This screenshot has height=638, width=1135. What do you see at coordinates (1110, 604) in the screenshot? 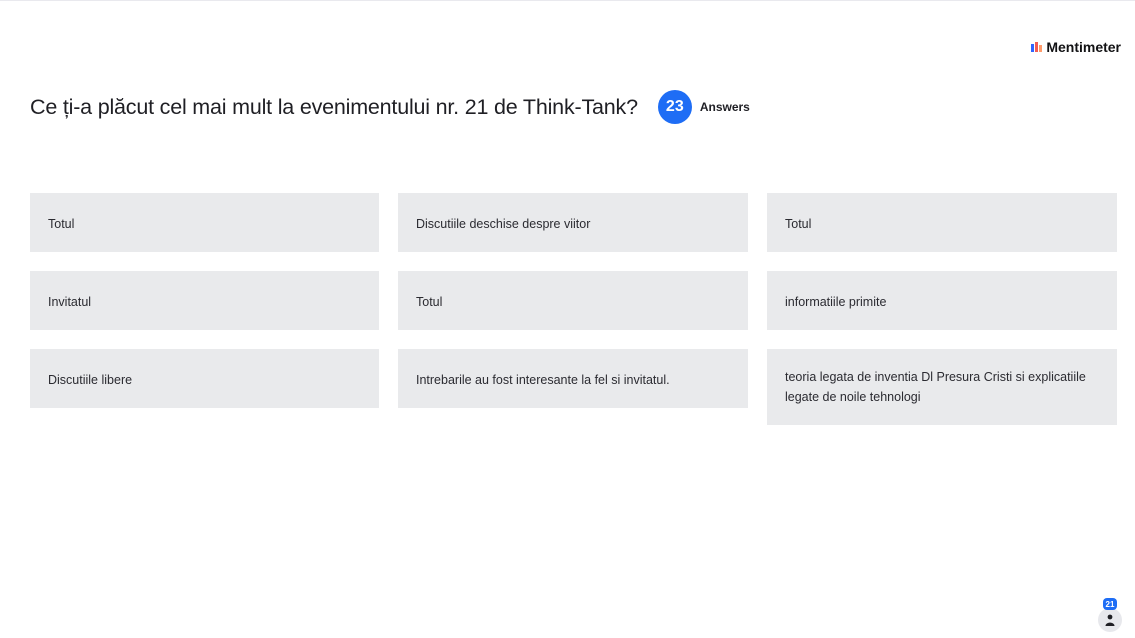
I see `participant-count-badge: 21` at bounding box center [1110, 604].